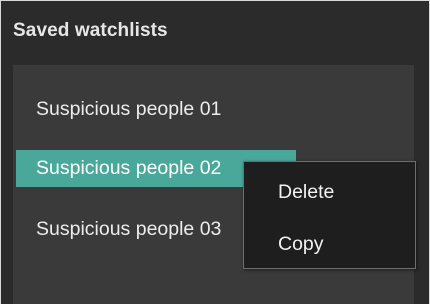 The image size is (430, 304). What do you see at coordinates (329, 244) in the screenshot?
I see `copy-menu-item: Copy` at bounding box center [329, 244].